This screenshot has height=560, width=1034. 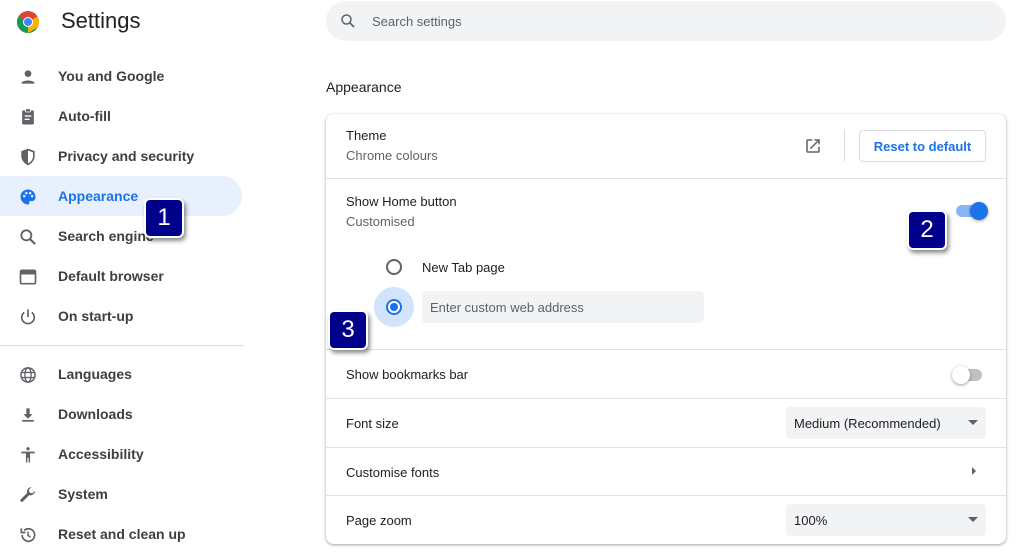 What do you see at coordinates (348, 330) in the screenshot?
I see `callout-badge-3: 3` at bounding box center [348, 330].